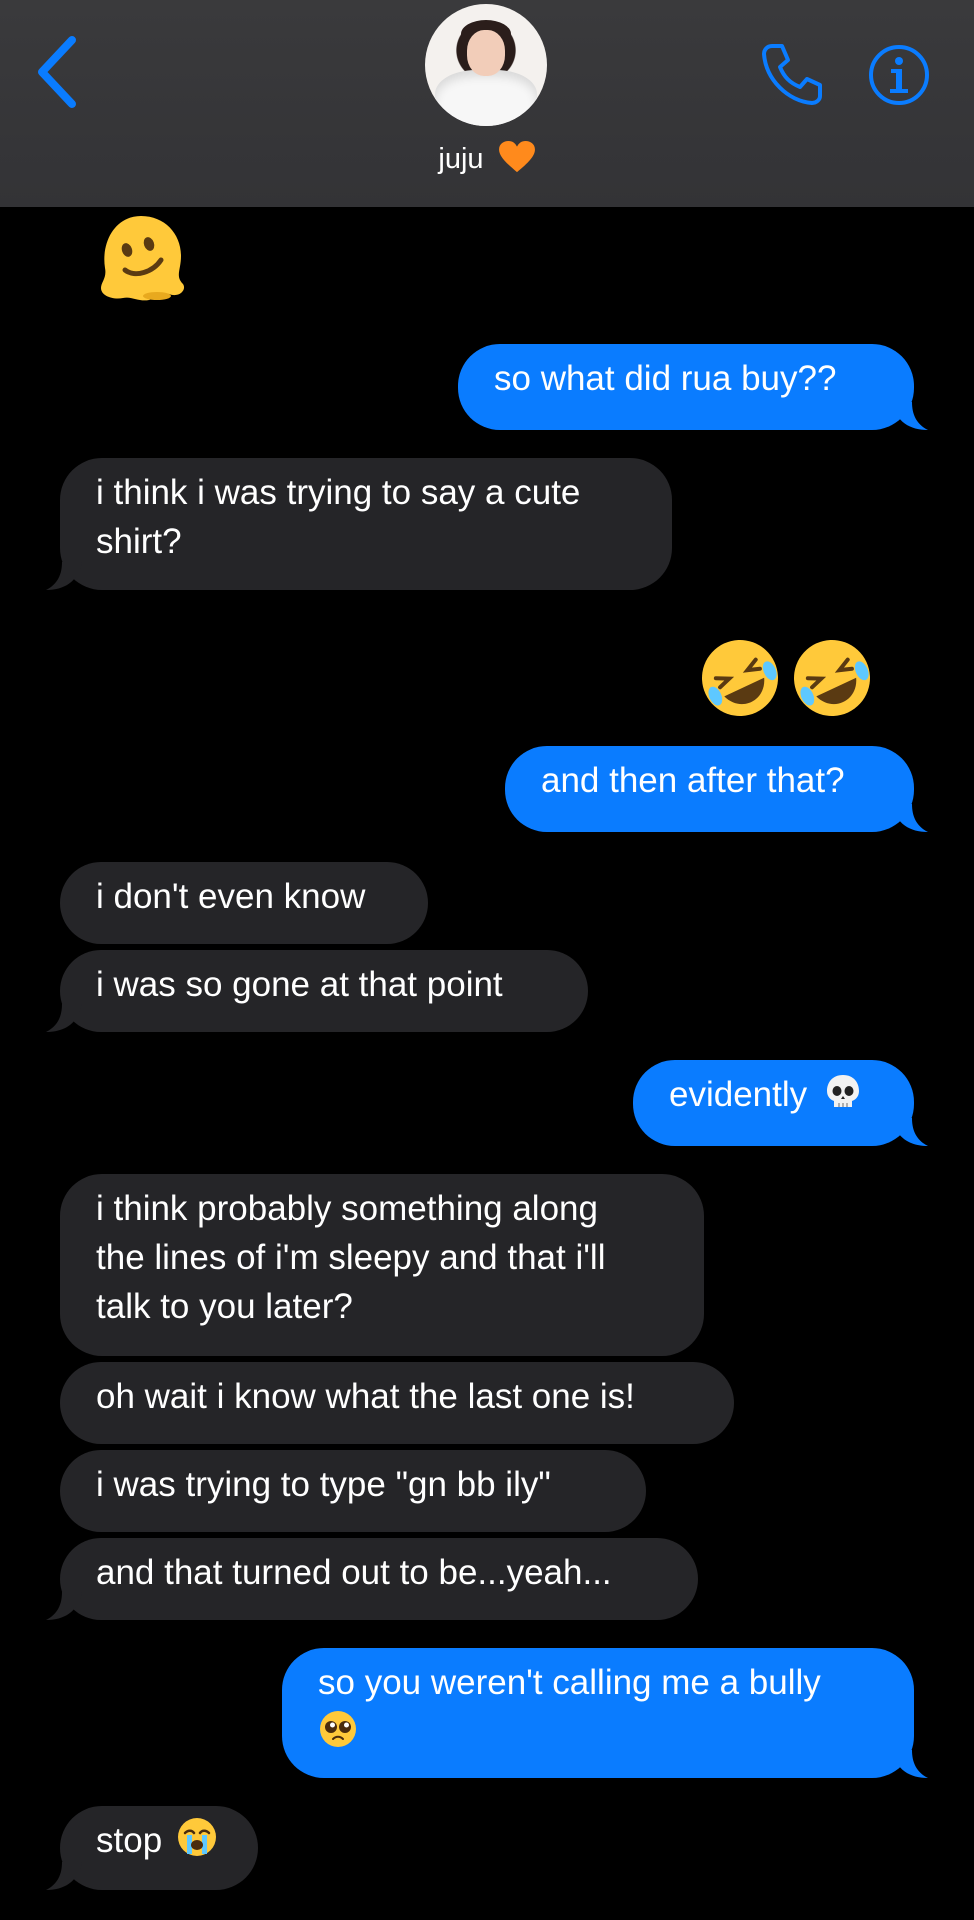  I want to click on message-text: so you weren't calling me a bully, so click(569, 1682).